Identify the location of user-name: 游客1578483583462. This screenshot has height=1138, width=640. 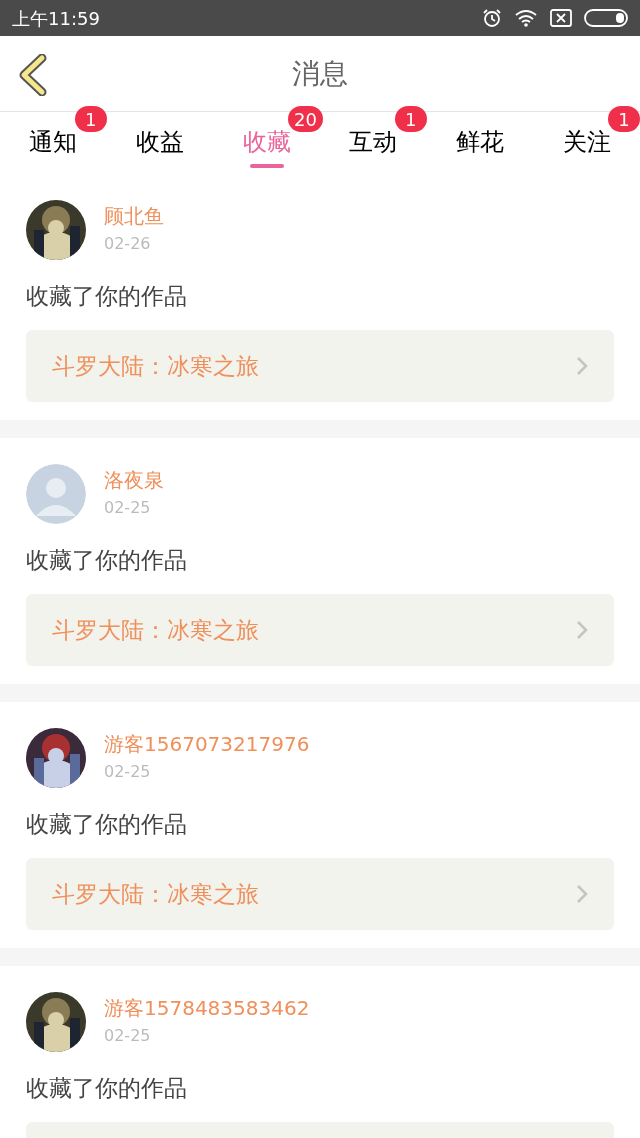
(207, 1008).